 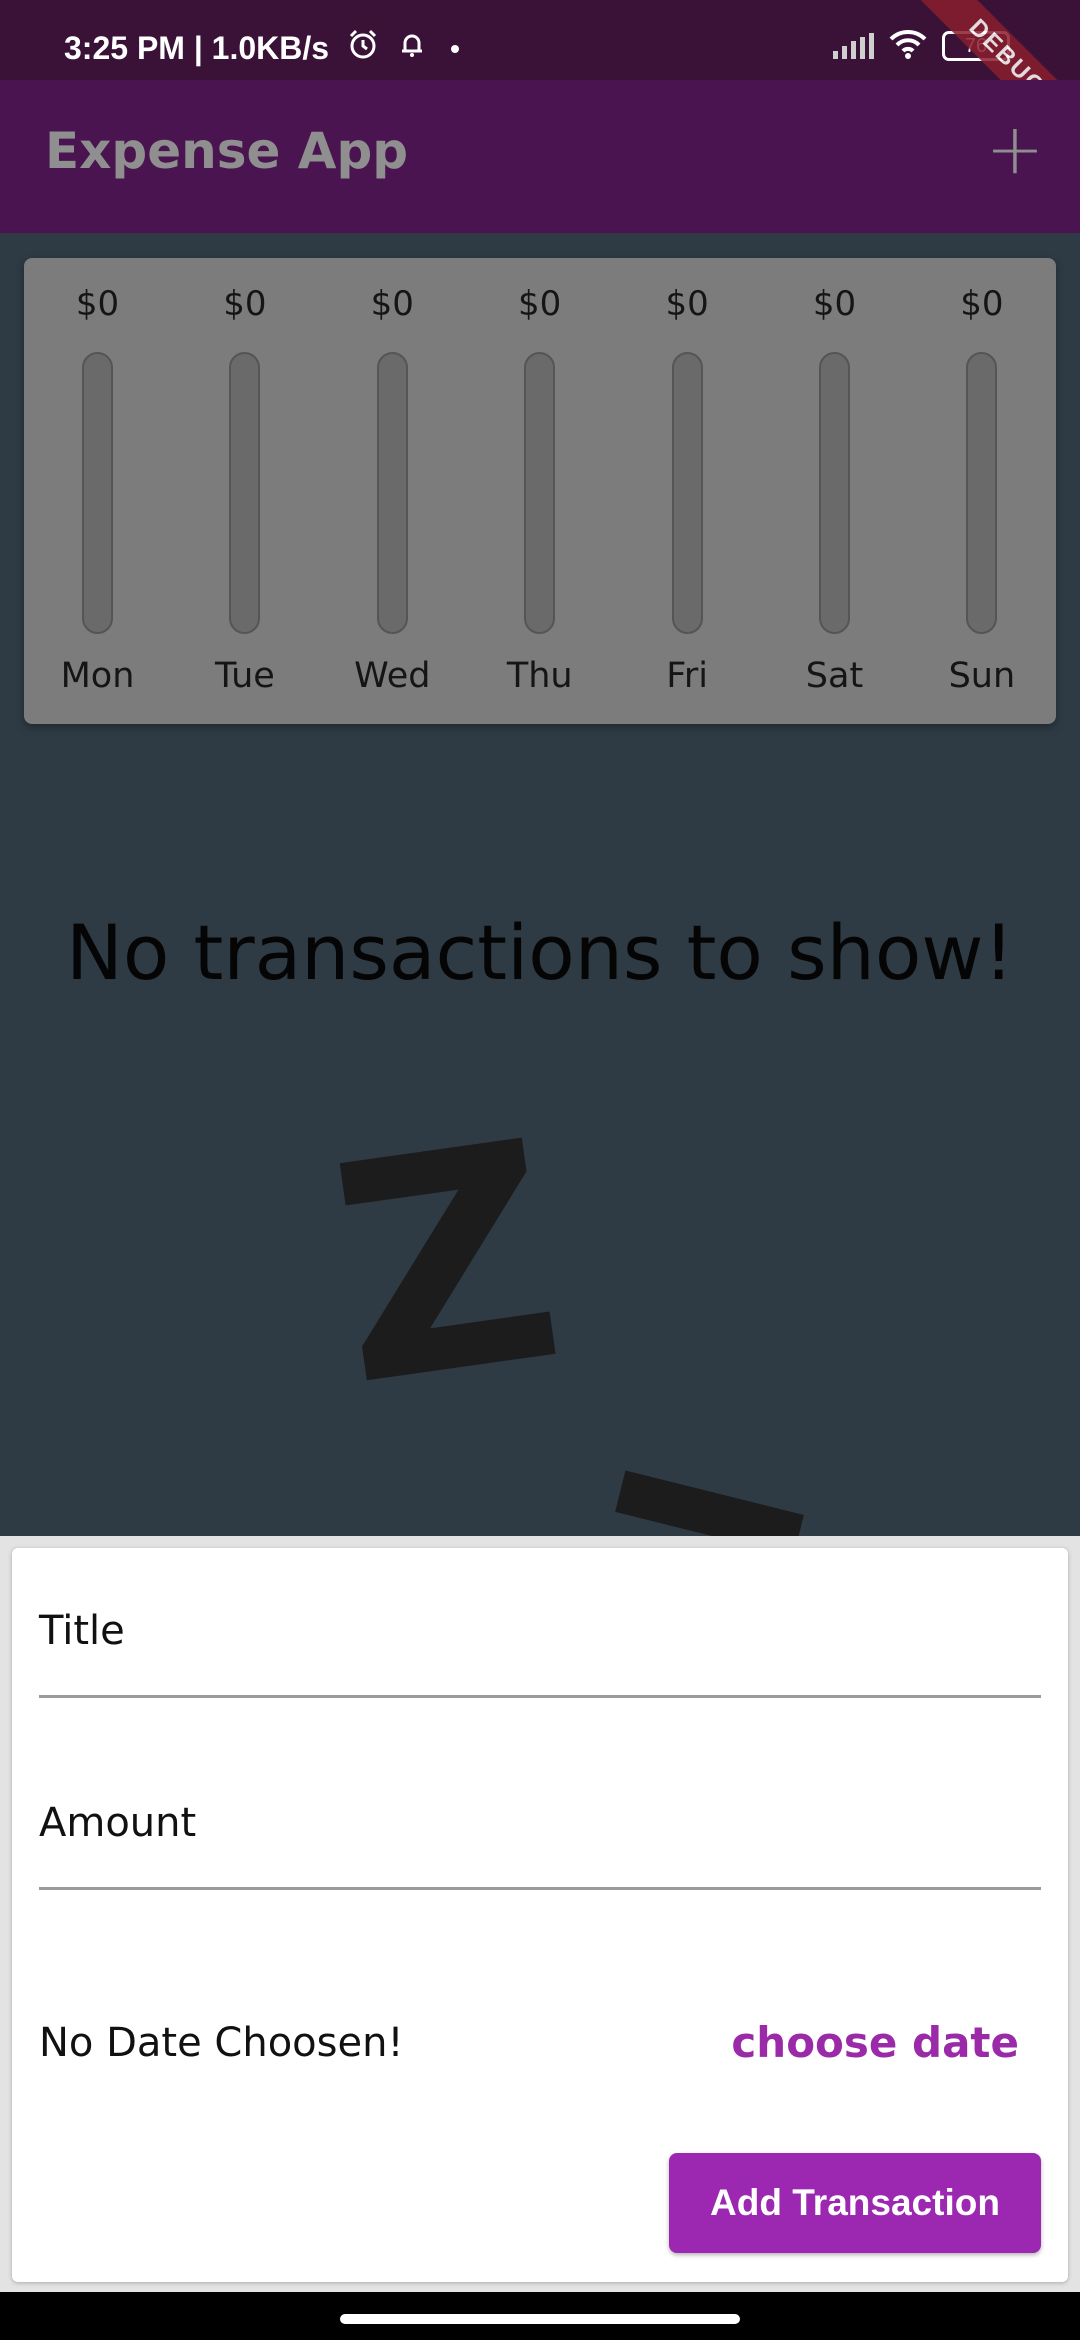 I want to click on signal-icon, so click(x=853, y=46).